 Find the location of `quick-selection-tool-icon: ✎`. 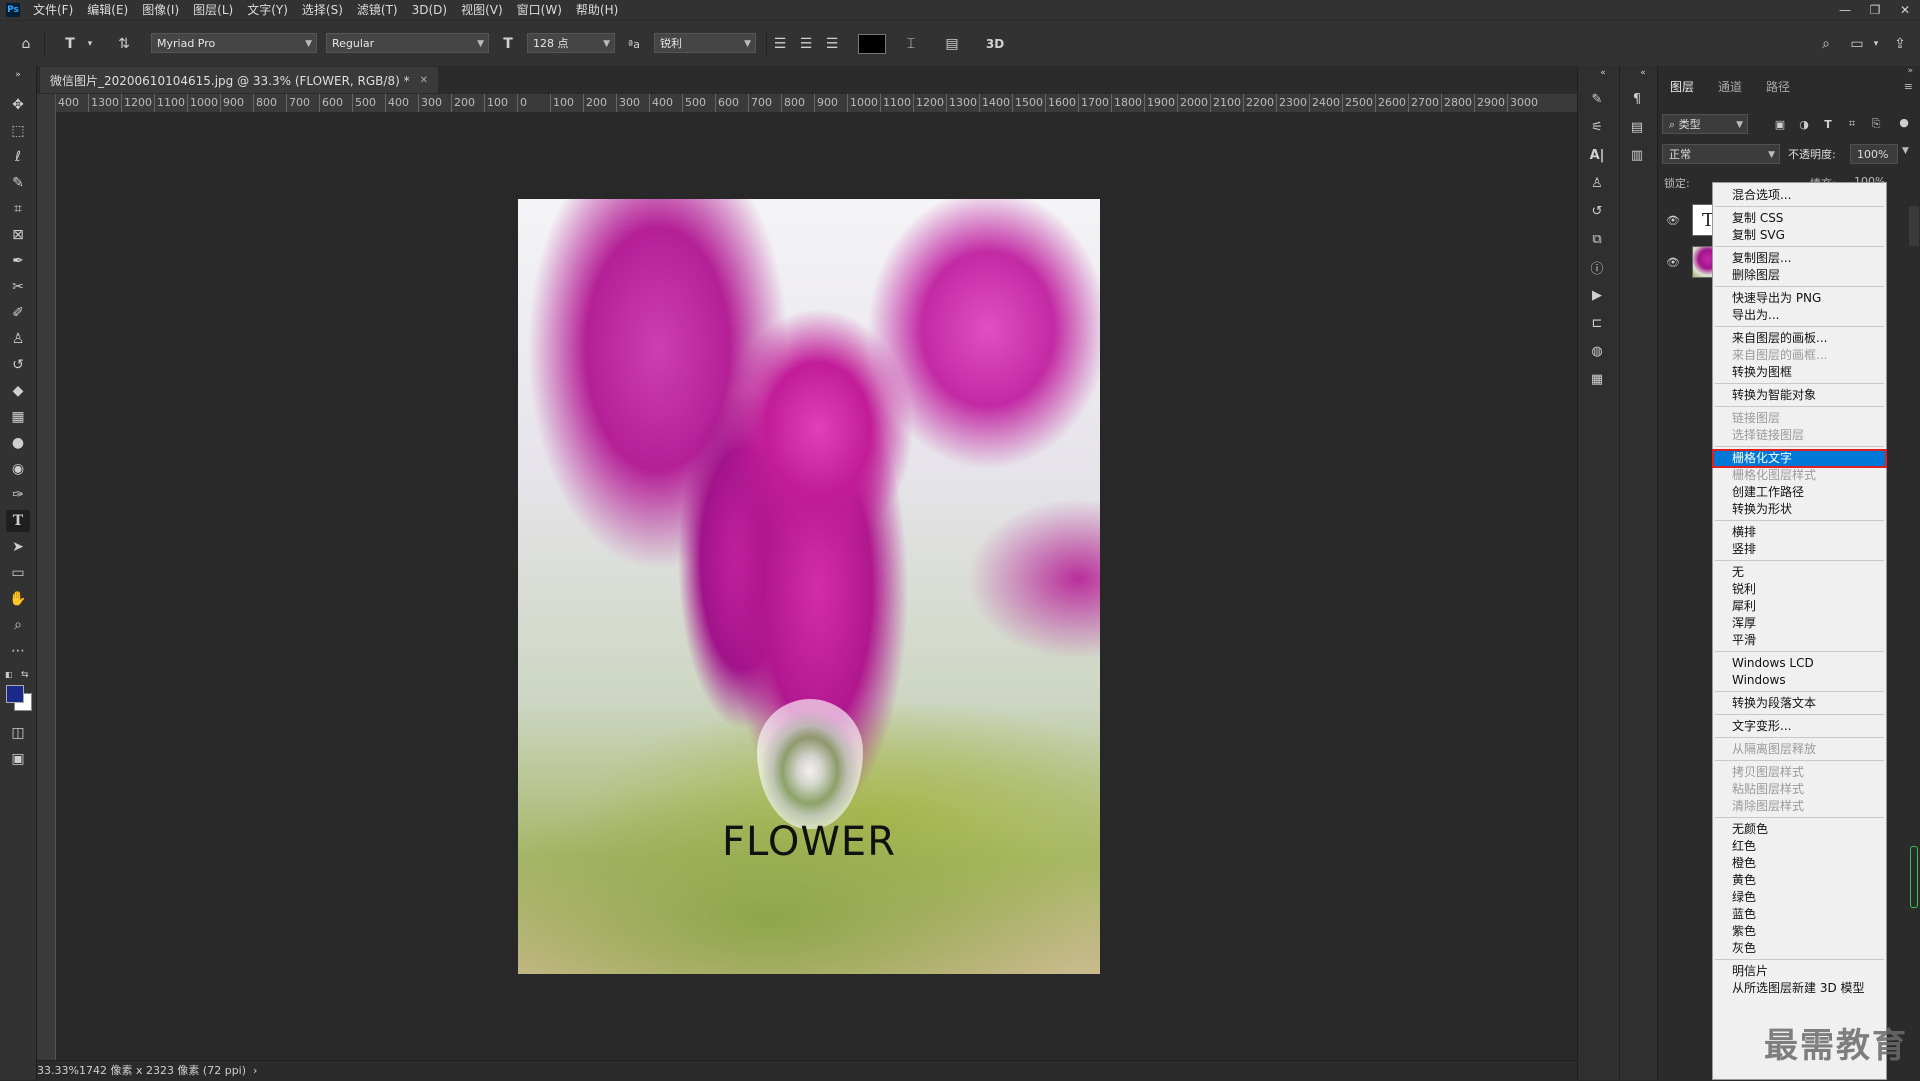

quick-selection-tool-icon: ✎ is located at coordinates (18, 183).